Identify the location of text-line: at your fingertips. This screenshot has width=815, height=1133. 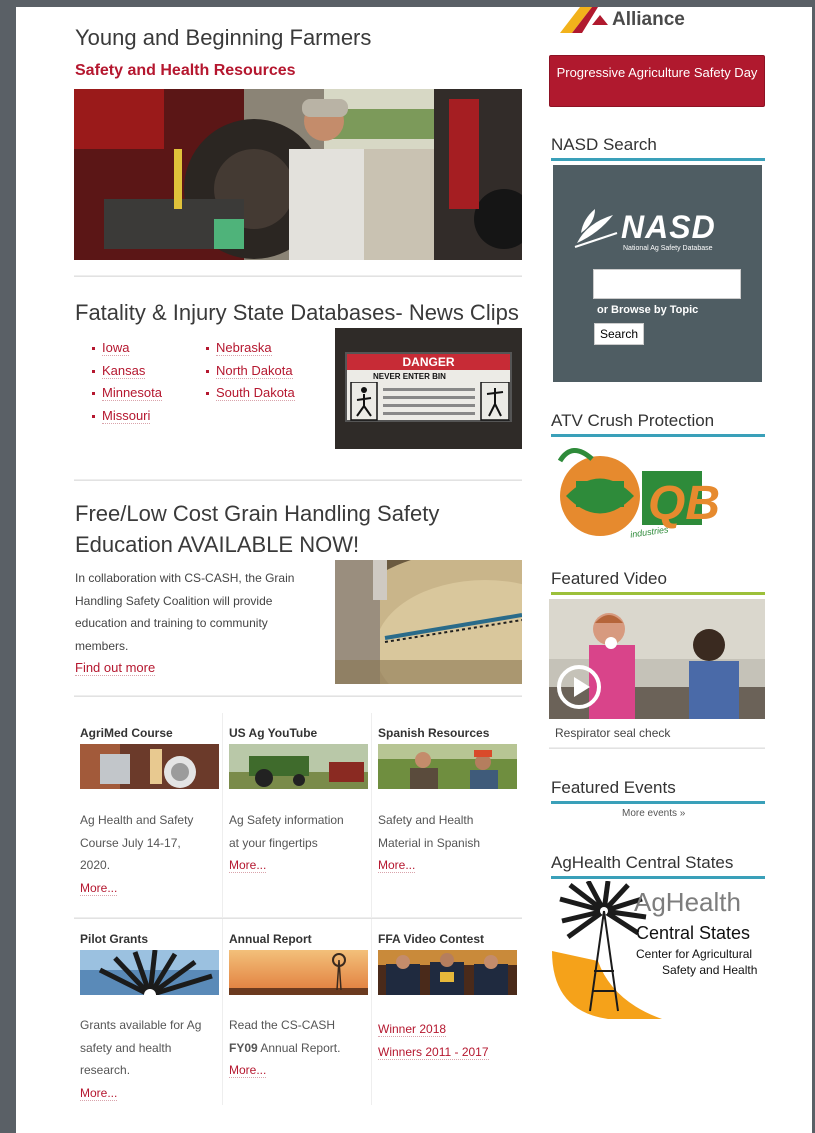
(273, 842).